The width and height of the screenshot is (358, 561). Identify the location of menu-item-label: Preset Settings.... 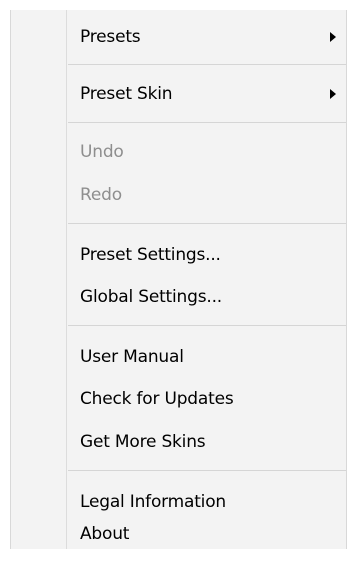
(150, 255).